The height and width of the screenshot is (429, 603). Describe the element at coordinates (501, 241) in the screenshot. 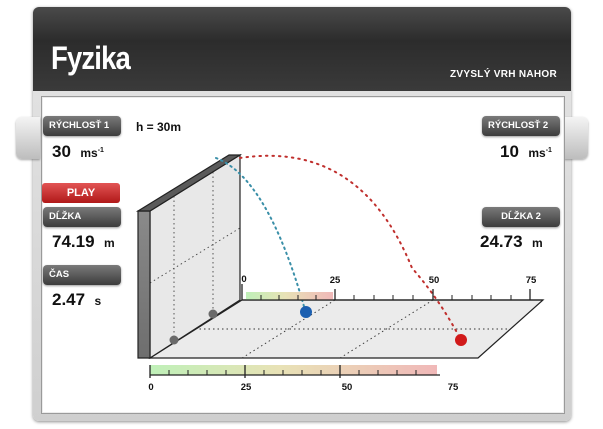

I see `length2-number: 24.73` at that location.